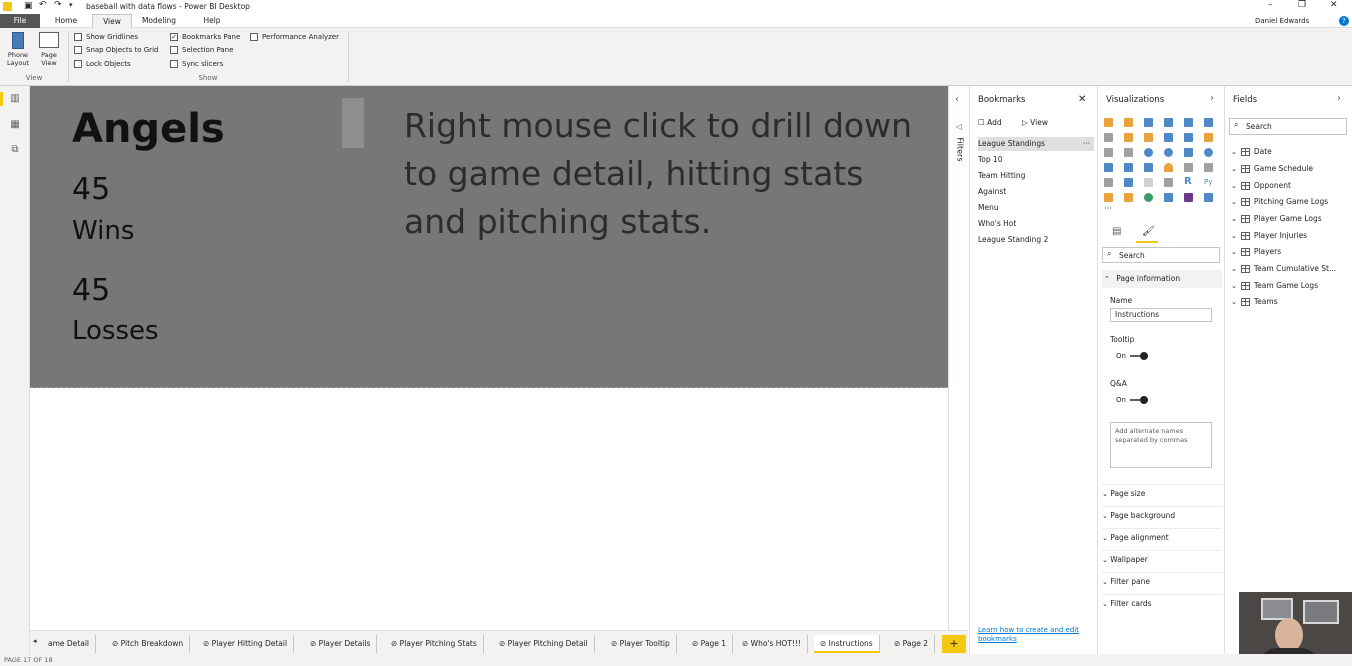  I want to click on close-window-icon: ✕, so click(1334, 5).